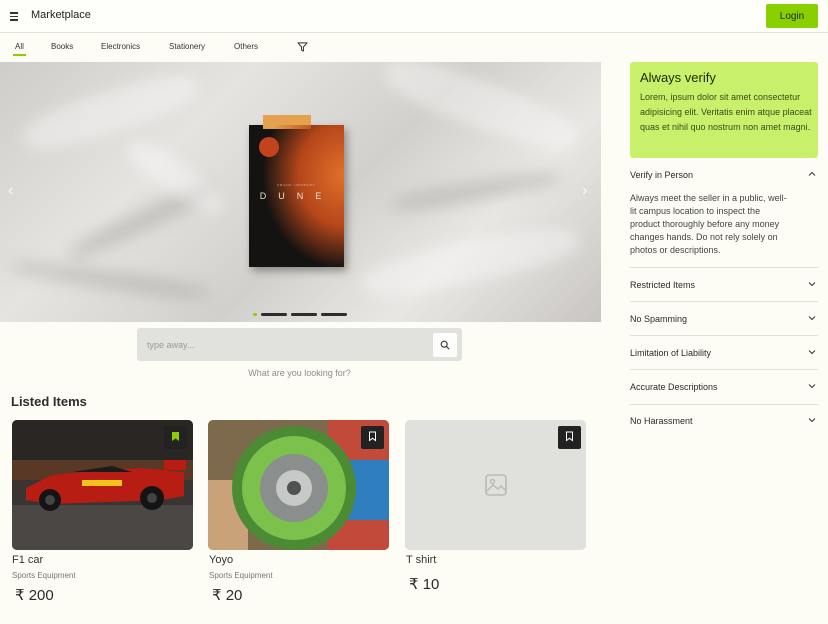 This screenshot has width=828, height=624. What do you see at coordinates (27, 560) in the screenshot?
I see `item-name: F1 car` at bounding box center [27, 560].